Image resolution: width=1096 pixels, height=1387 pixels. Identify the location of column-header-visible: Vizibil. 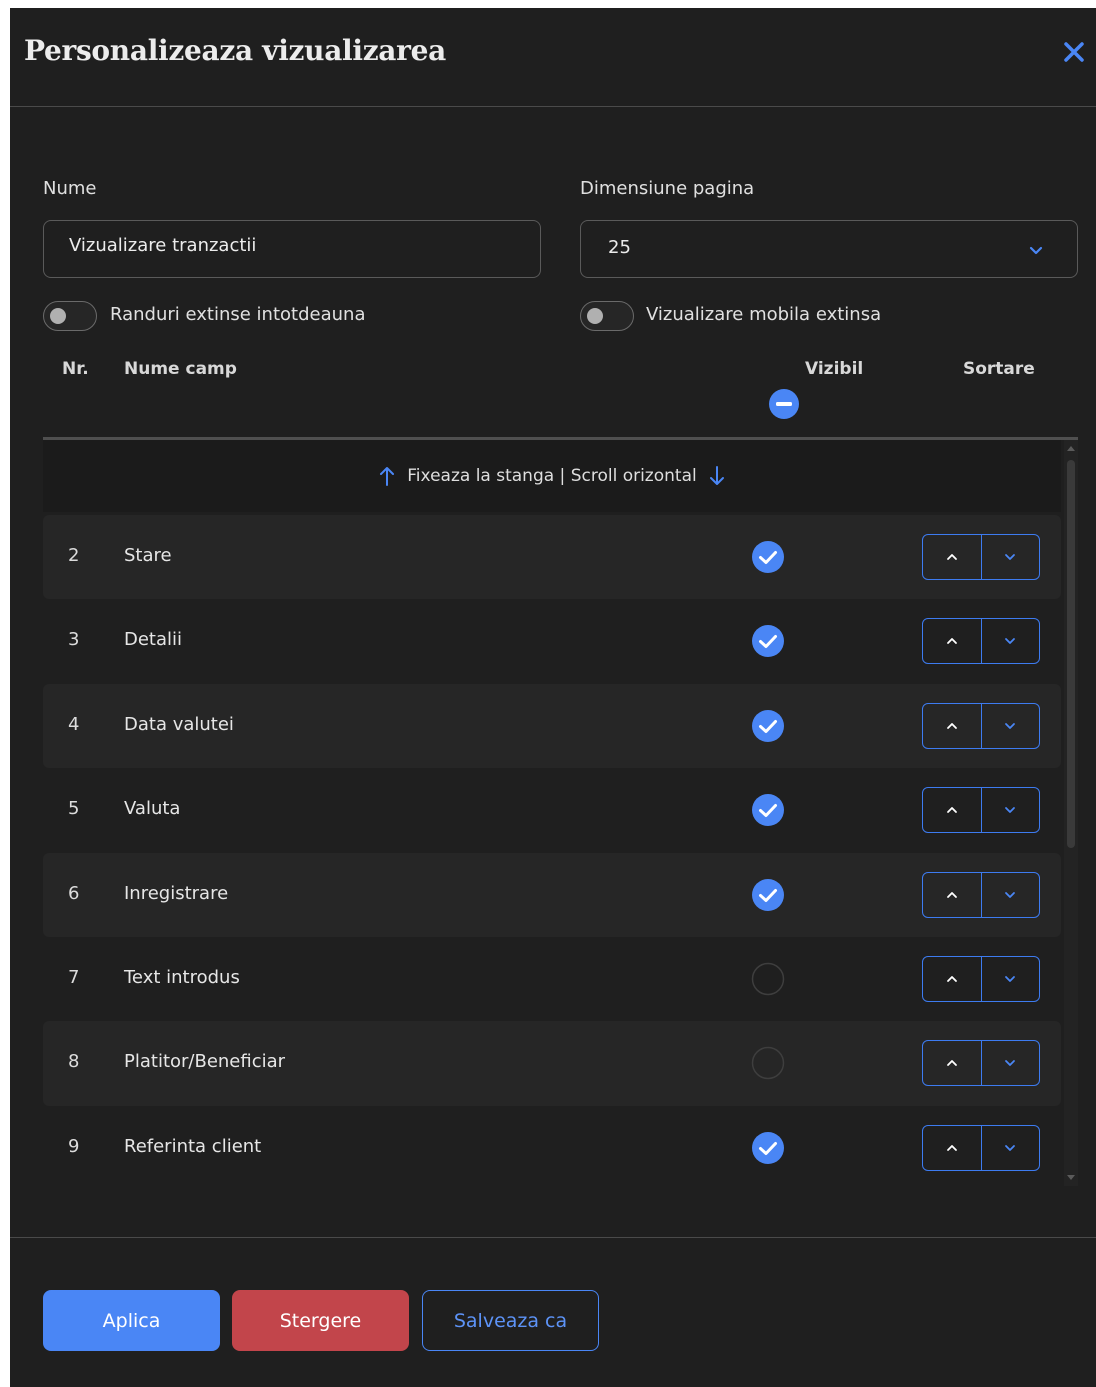
(834, 369).